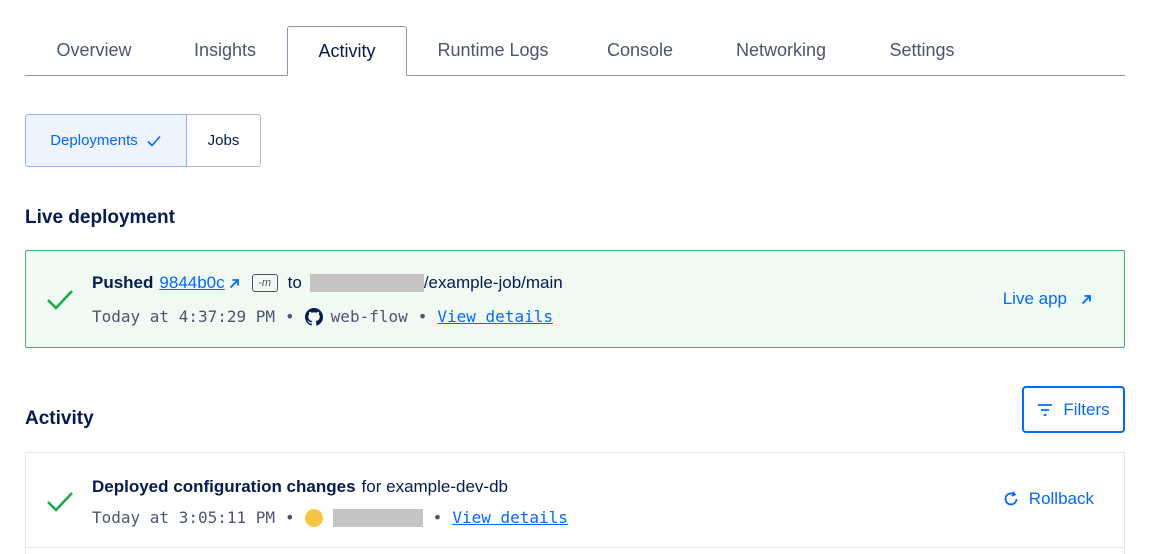  I want to click on tab-runtime-logs: Runtime Logs, so click(493, 50).